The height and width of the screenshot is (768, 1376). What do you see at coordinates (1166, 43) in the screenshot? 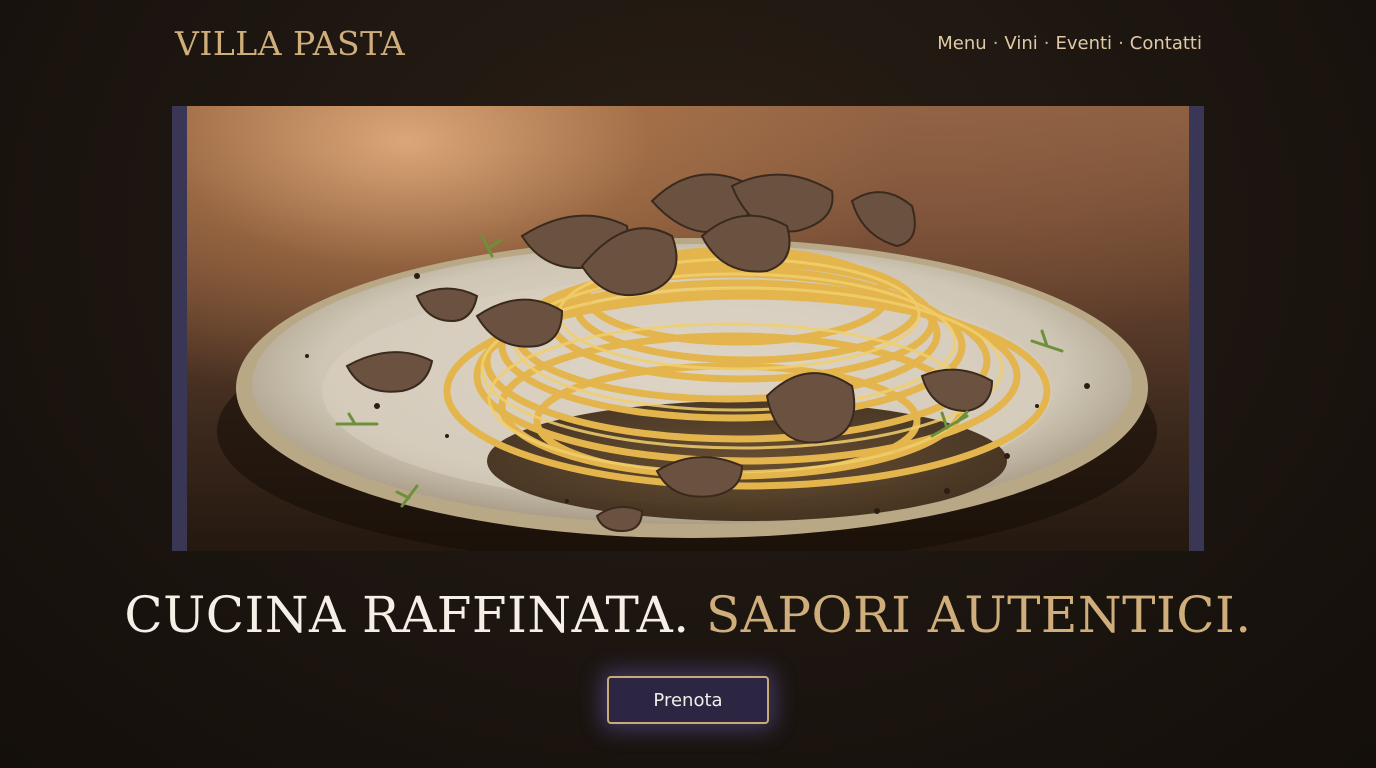
I see `nav-item-contatti: Contatti` at bounding box center [1166, 43].